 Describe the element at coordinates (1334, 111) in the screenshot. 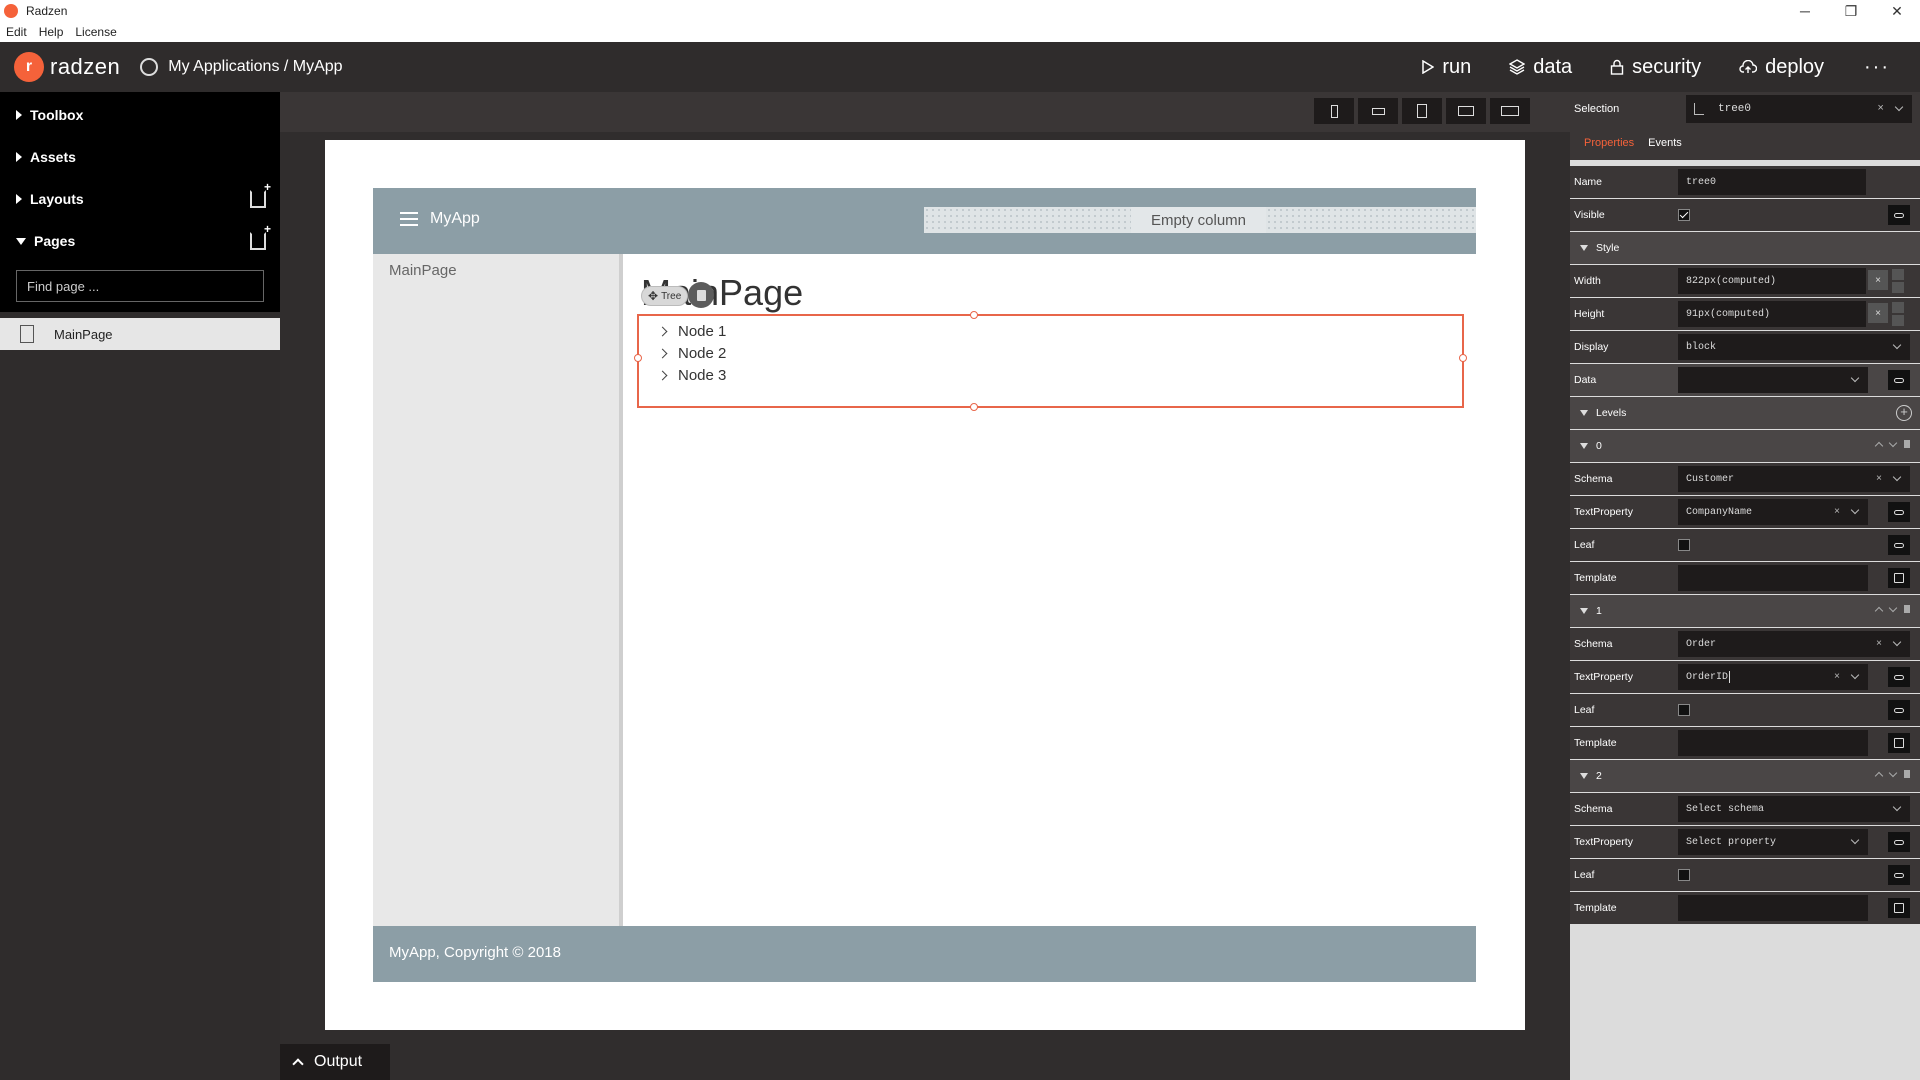

I see `phone-portrait-button` at that location.